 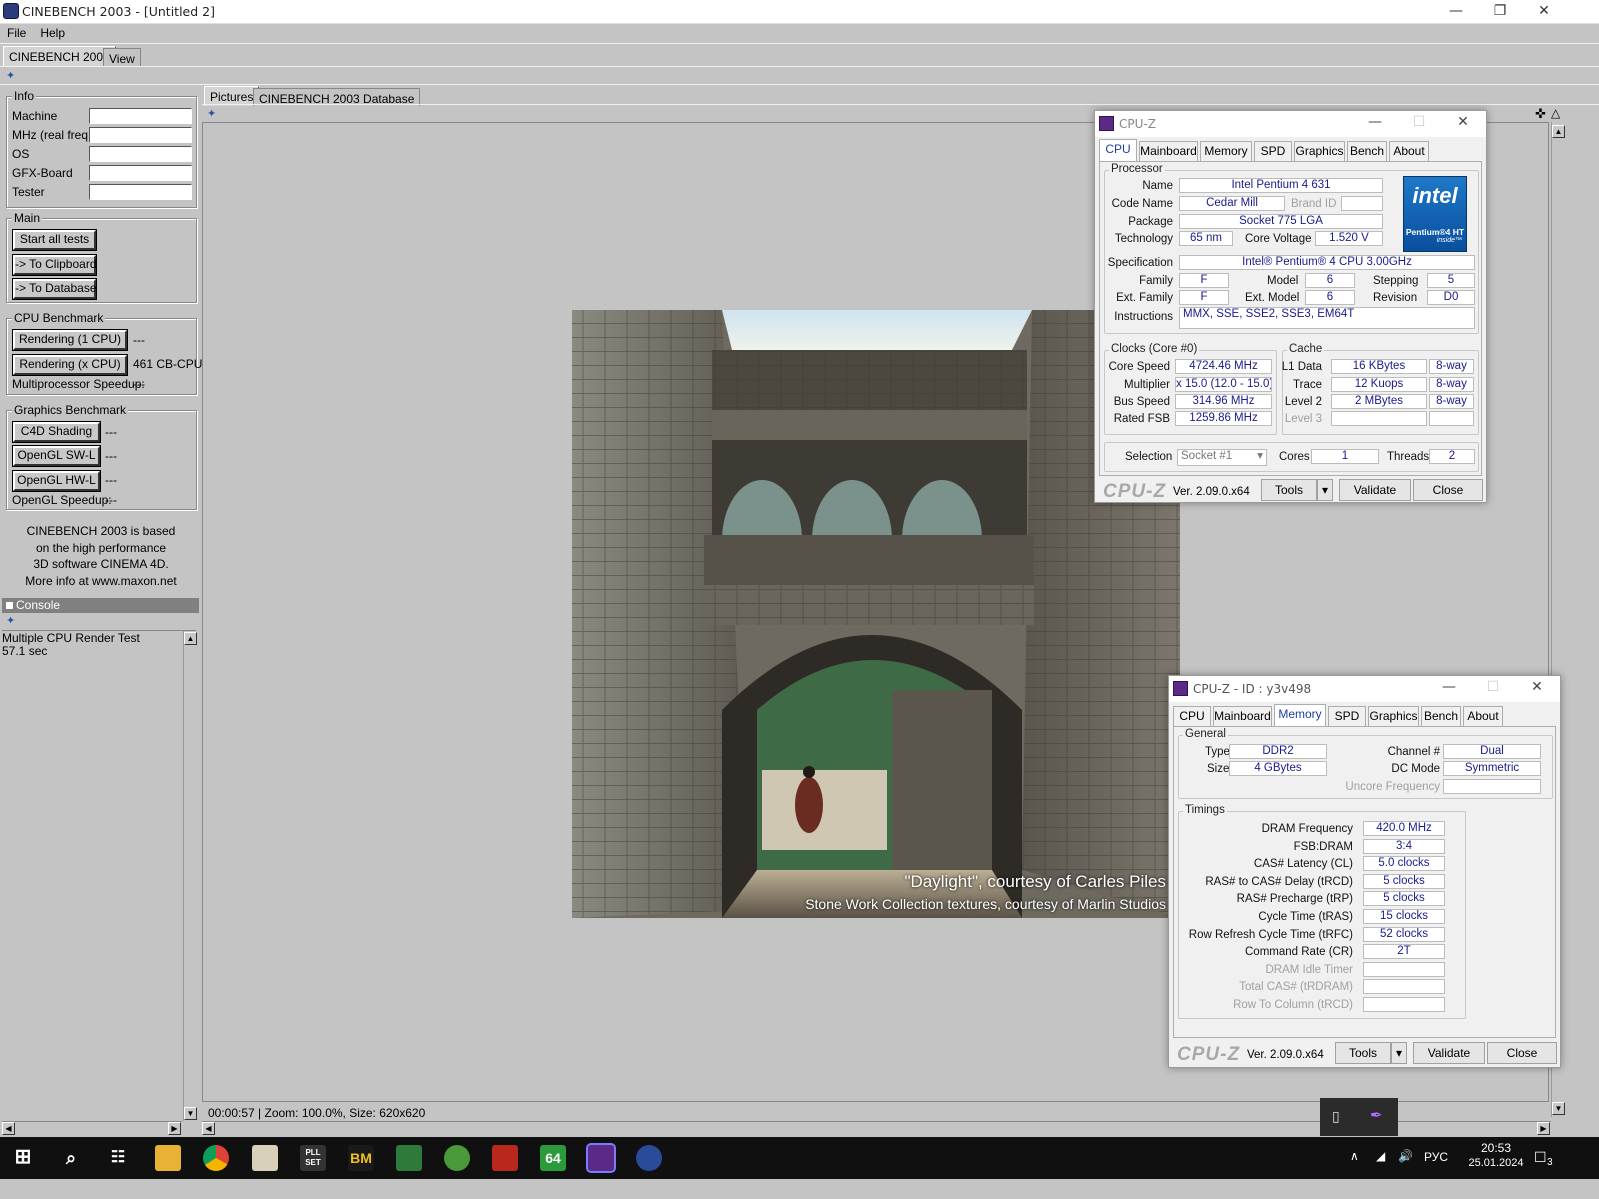 What do you see at coordinates (1451, 366) in the screenshot?
I see `l1-data-ways: 8-way` at bounding box center [1451, 366].